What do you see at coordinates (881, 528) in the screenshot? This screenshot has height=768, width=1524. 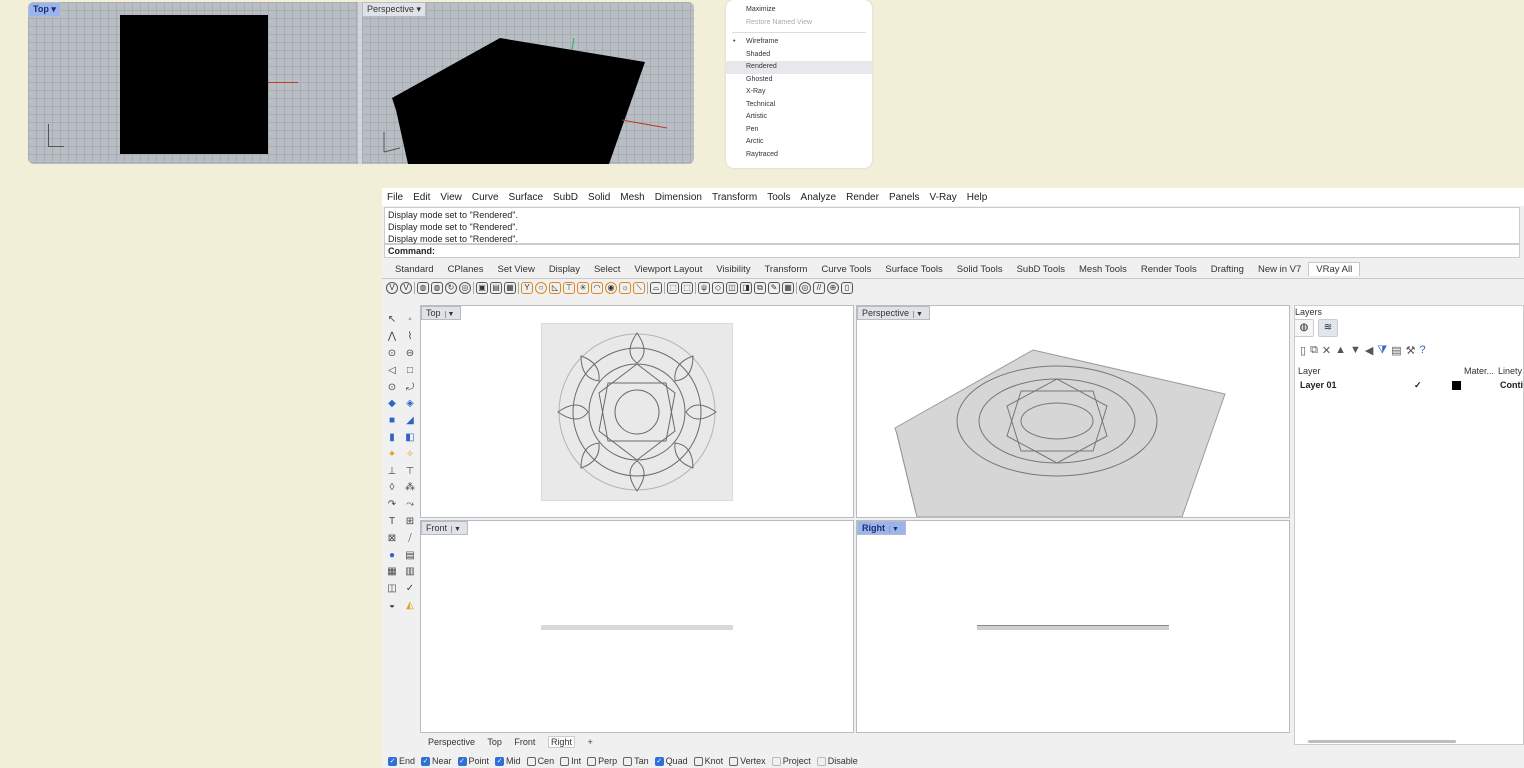 I see `viewport-right-label: Right ▼` at bounding box center [881, 528].